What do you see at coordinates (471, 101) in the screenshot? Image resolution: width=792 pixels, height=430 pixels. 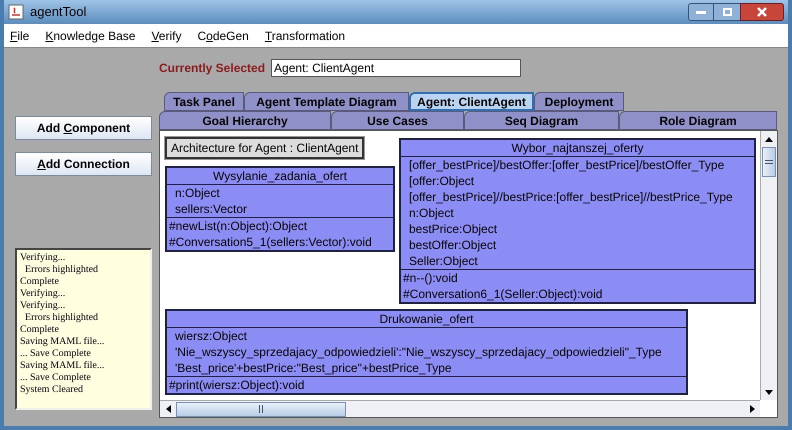 I see `tab: Agent: ClientAgent` at bounding box center [471, 101].